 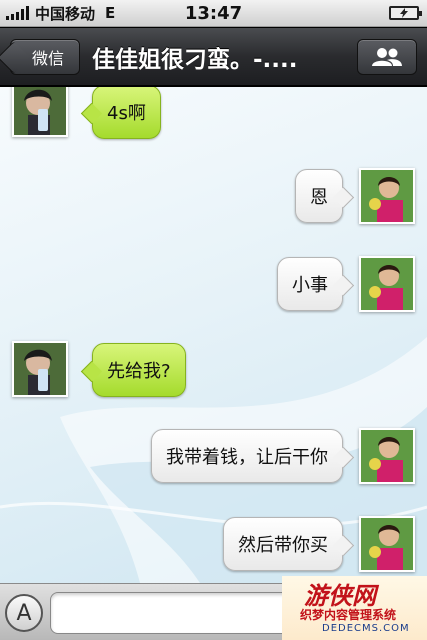 I want to click on message-text: 先给我?, so click(x=139, y=371).